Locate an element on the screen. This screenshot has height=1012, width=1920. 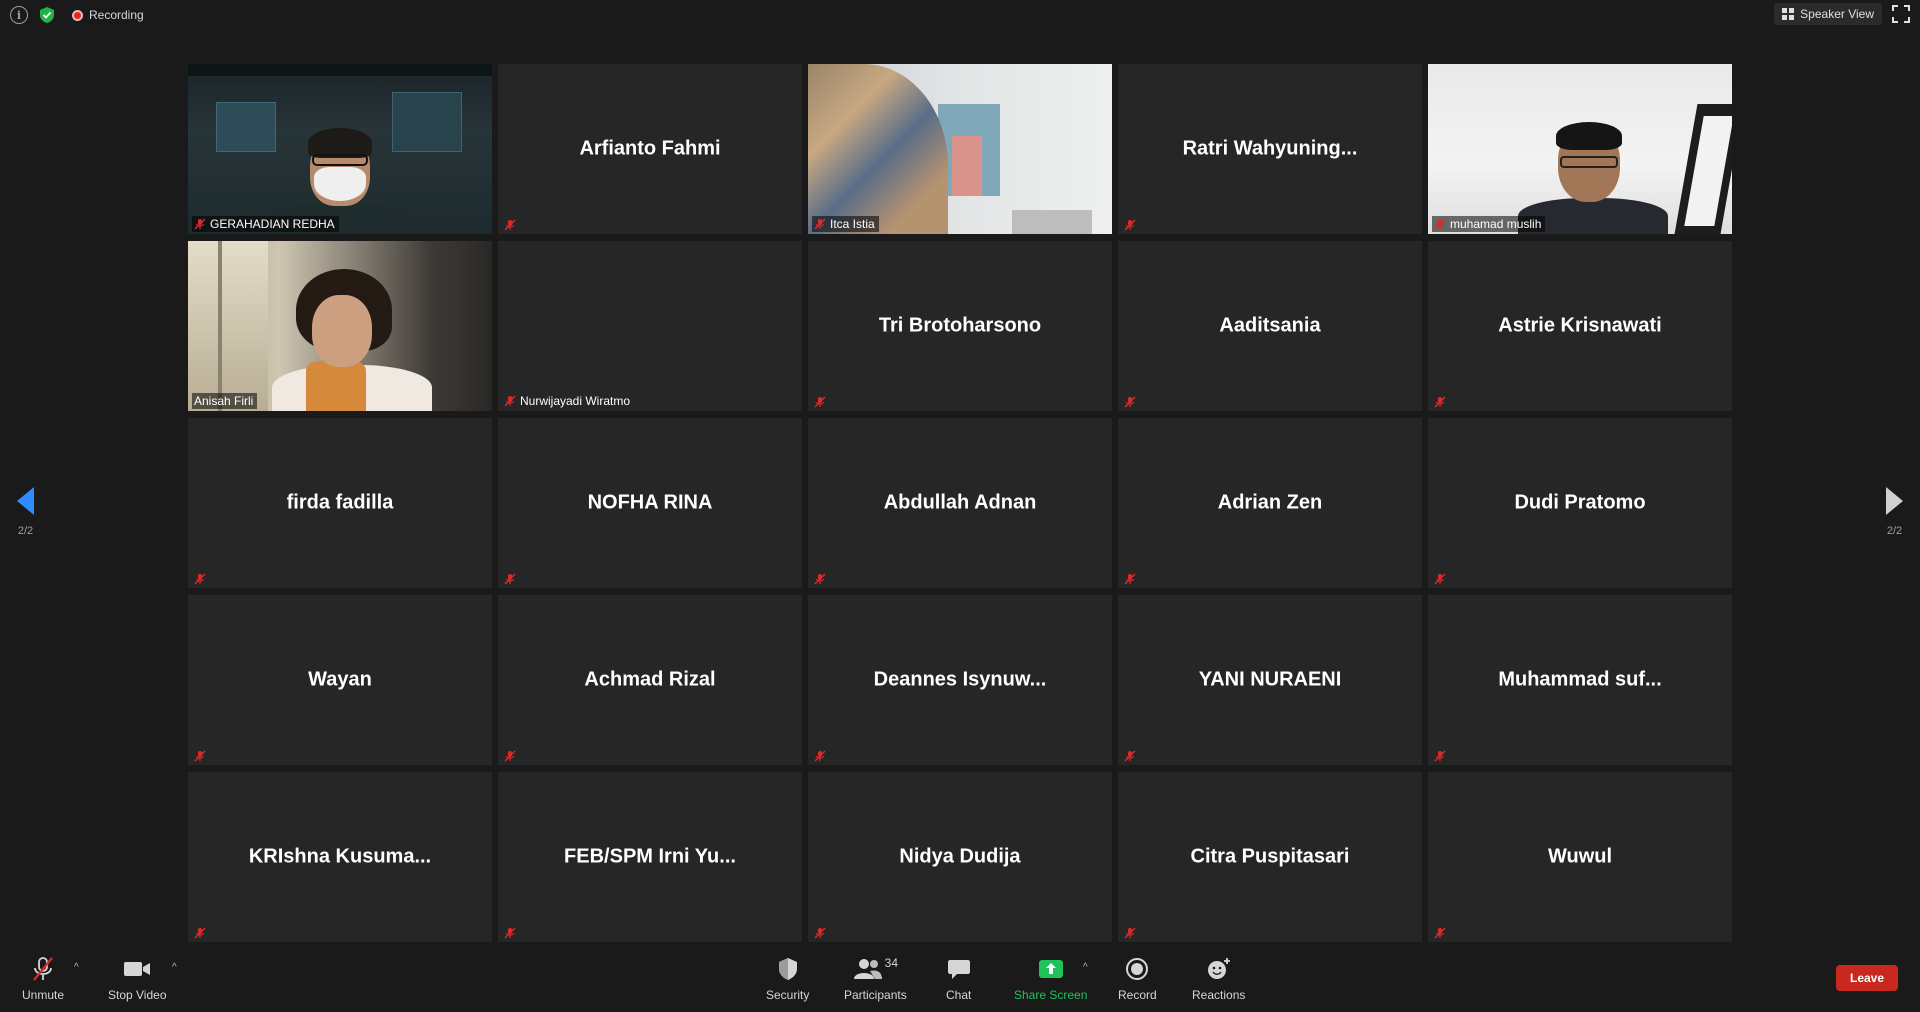
participants-label: Participants is located at coordinates (875, 995).